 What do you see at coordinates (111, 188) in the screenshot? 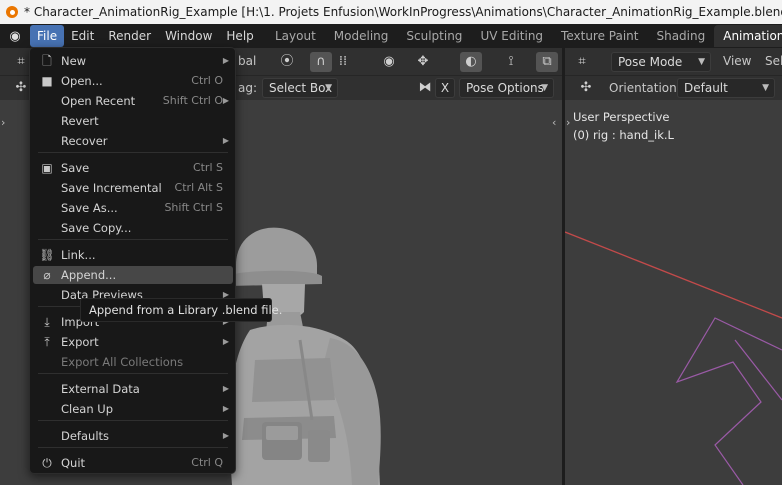
I see `menu-item-label: Save Incremental` at bounding box center [111, 188].